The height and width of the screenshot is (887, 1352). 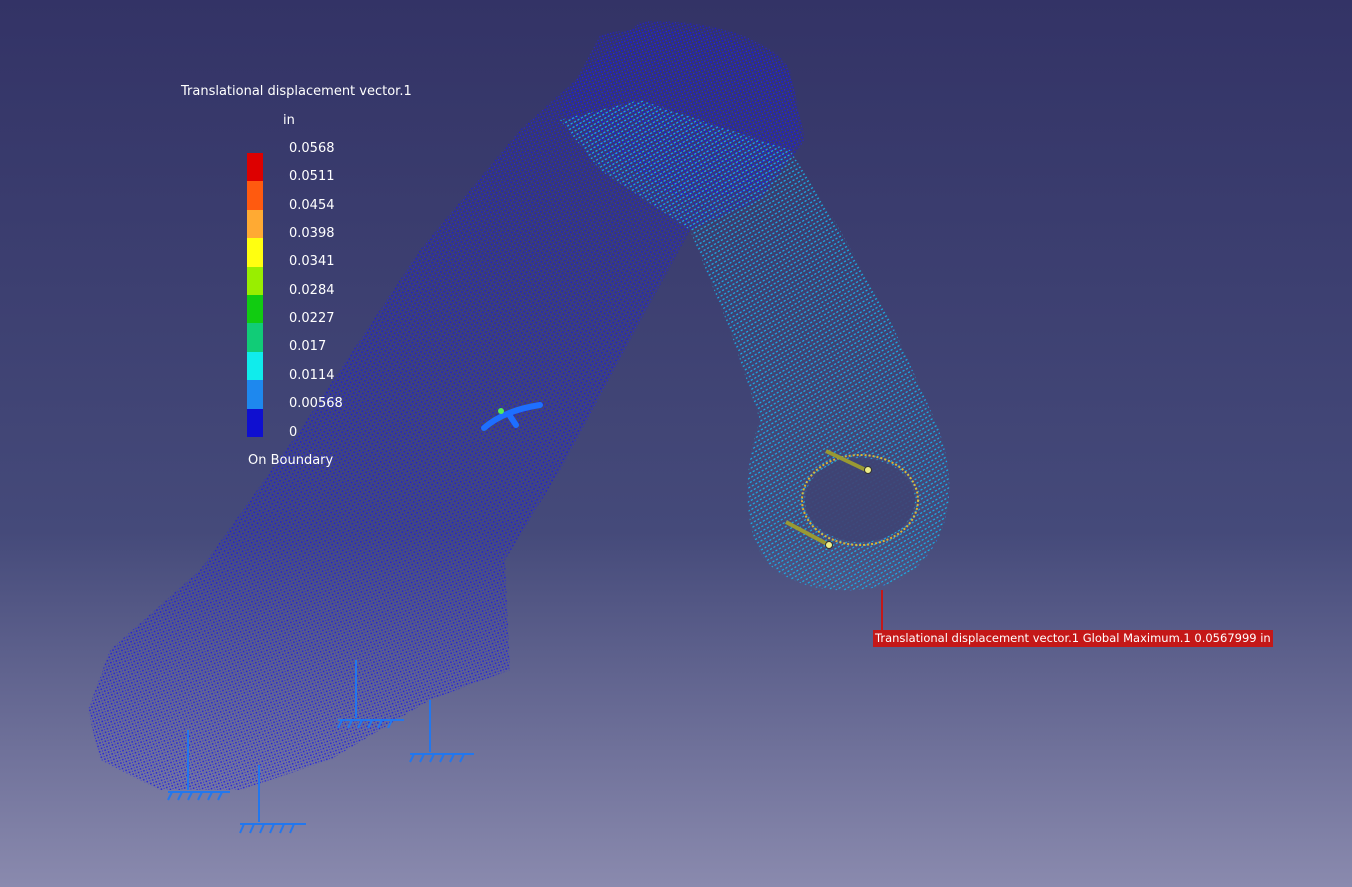 What do you see at coordinates (293, 432) in the screenshot?
I see `legend-label-10: 0` at bounding box center [293, 432].